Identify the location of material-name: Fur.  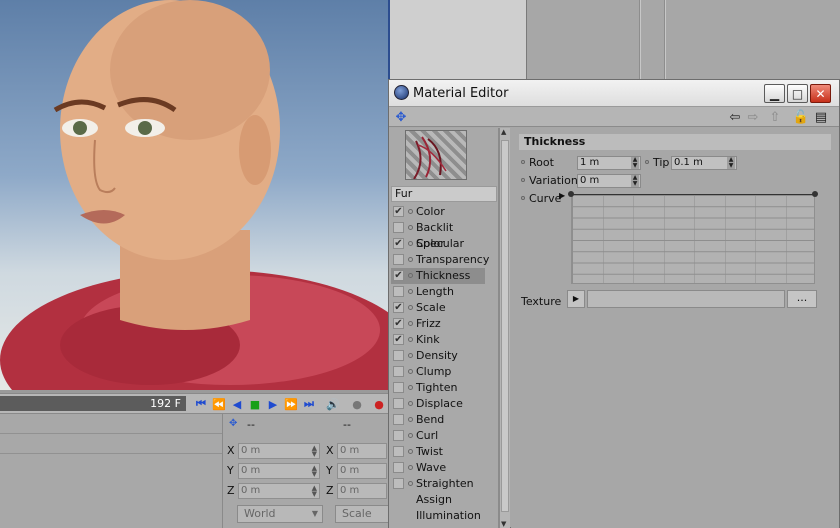
(444, 194).